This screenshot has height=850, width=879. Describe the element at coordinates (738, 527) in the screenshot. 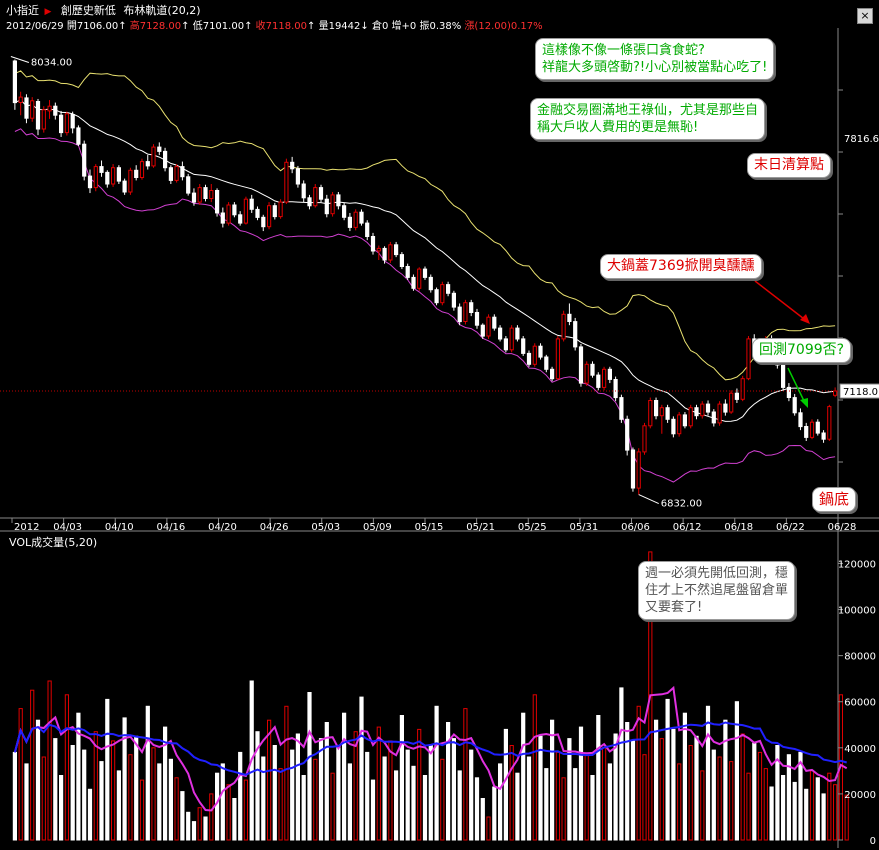

I see `x-tick-label: 06/18` at that location.